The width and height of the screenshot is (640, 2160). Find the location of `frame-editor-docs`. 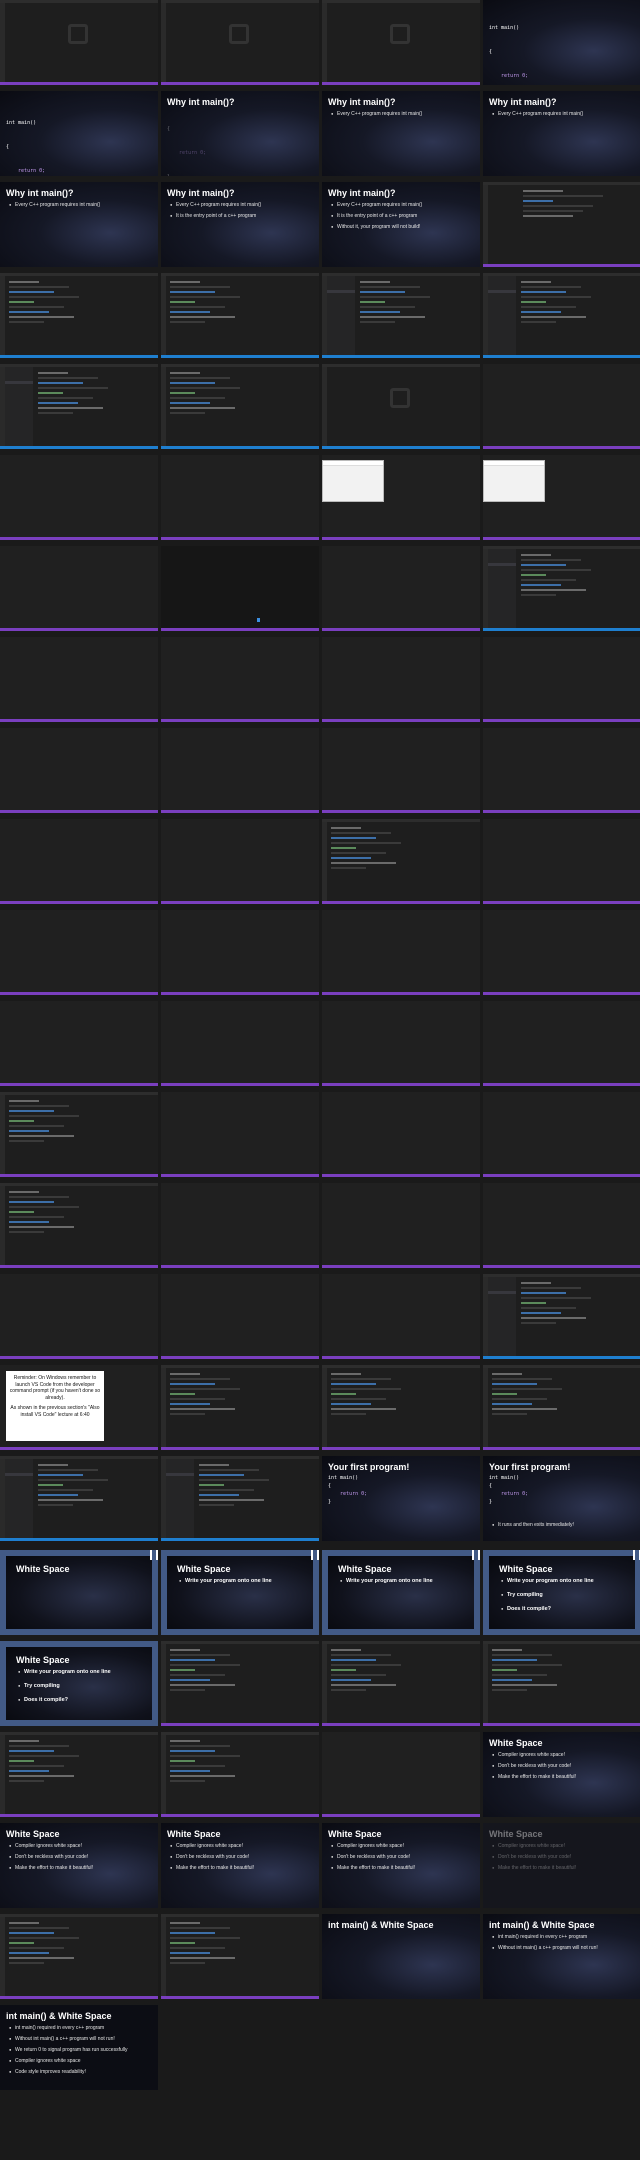

frame-editor-docs is located at coordinates (561, 224).